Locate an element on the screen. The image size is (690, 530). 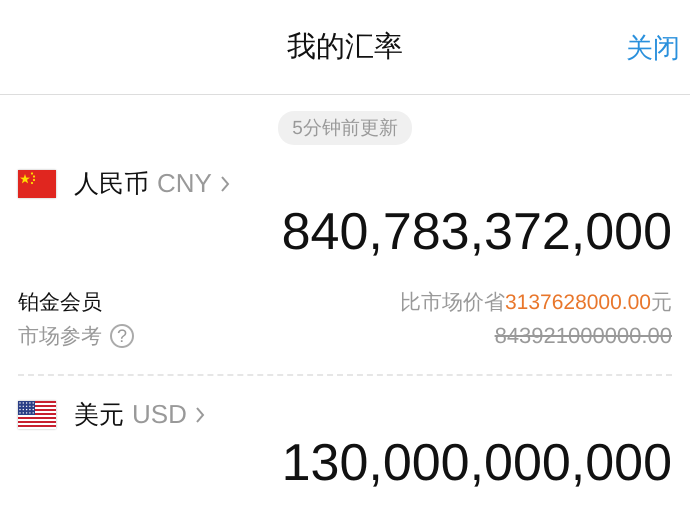
help-icon: ? is located at coordinates (122, 336).